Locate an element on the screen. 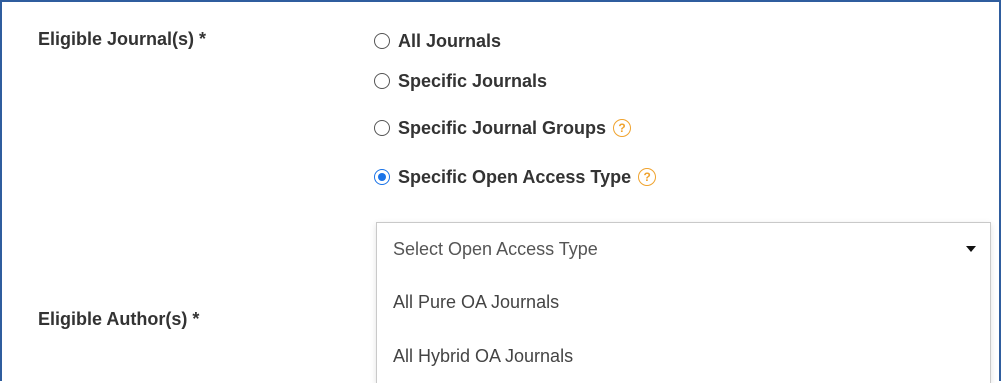  radio-label: Specific Journal Groups is located at coordinates (502, 127).